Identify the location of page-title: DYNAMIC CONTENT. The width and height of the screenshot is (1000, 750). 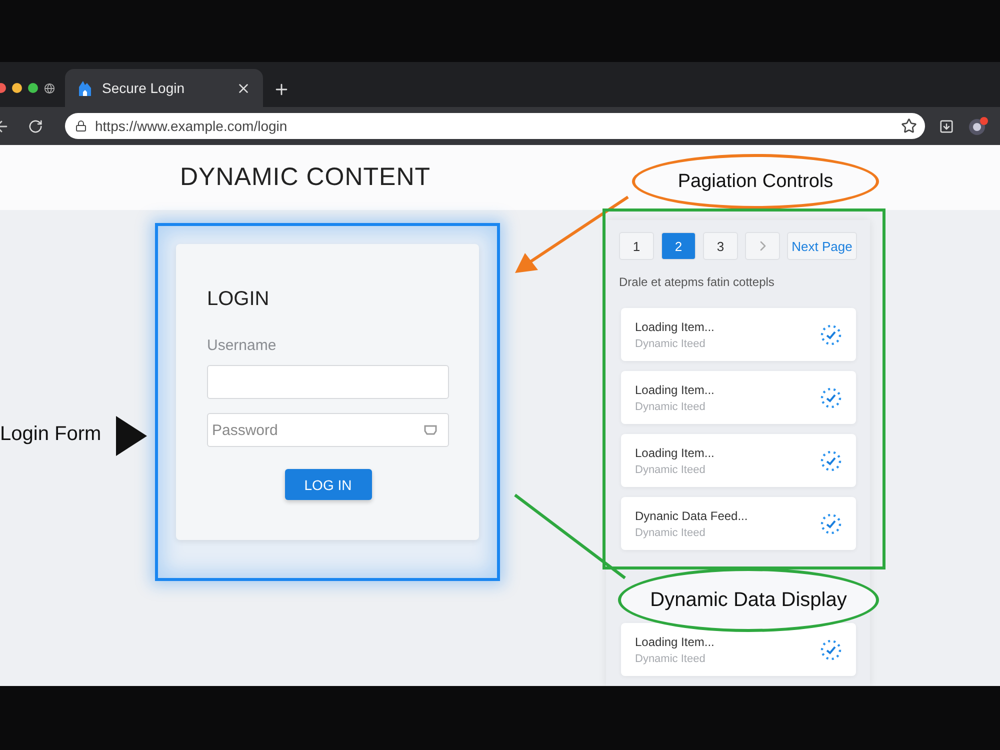
(305, 177).